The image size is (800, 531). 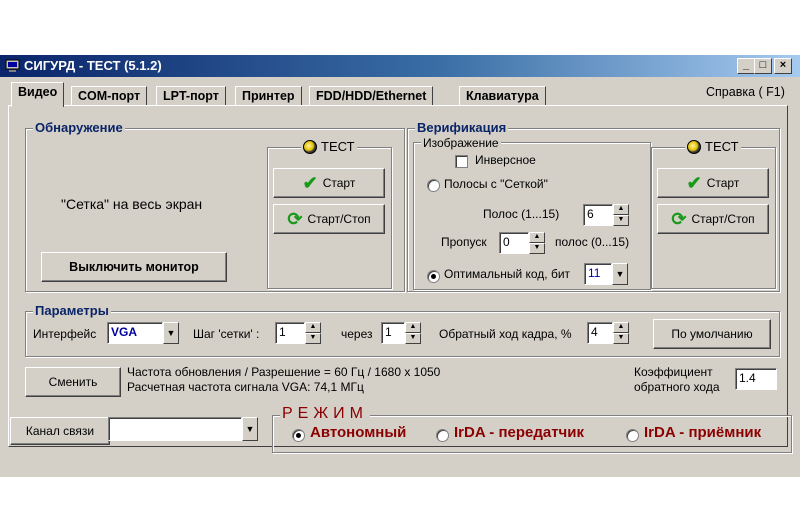 What do you see at coordinates (268, 96) in the screenshot?
I see `tab-printer: Принтер` at bounding box center [268, 96].